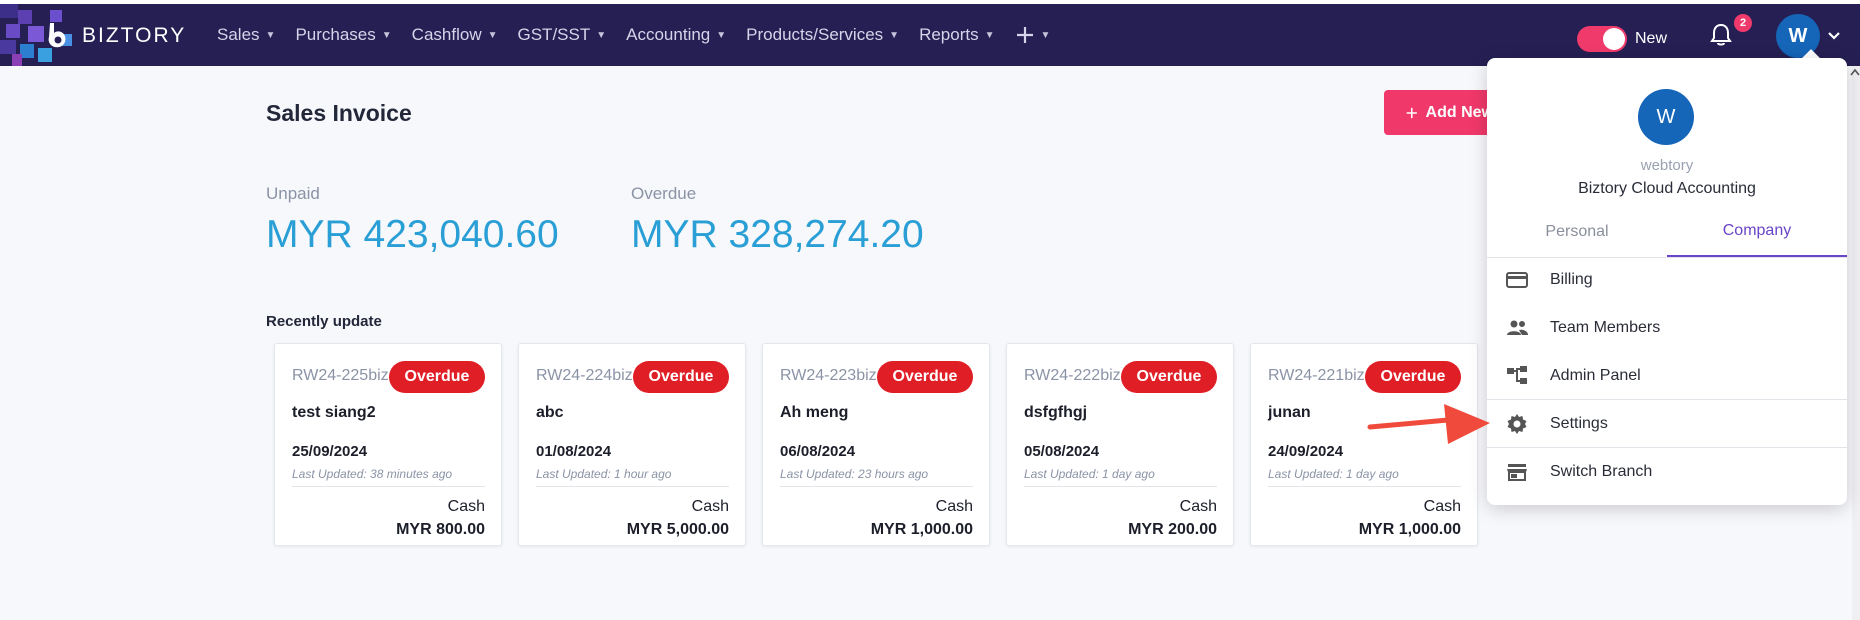 This screenshot has width=1860, height=620. I want to click on nav-quick-add: ▼, so click(1033, 35).